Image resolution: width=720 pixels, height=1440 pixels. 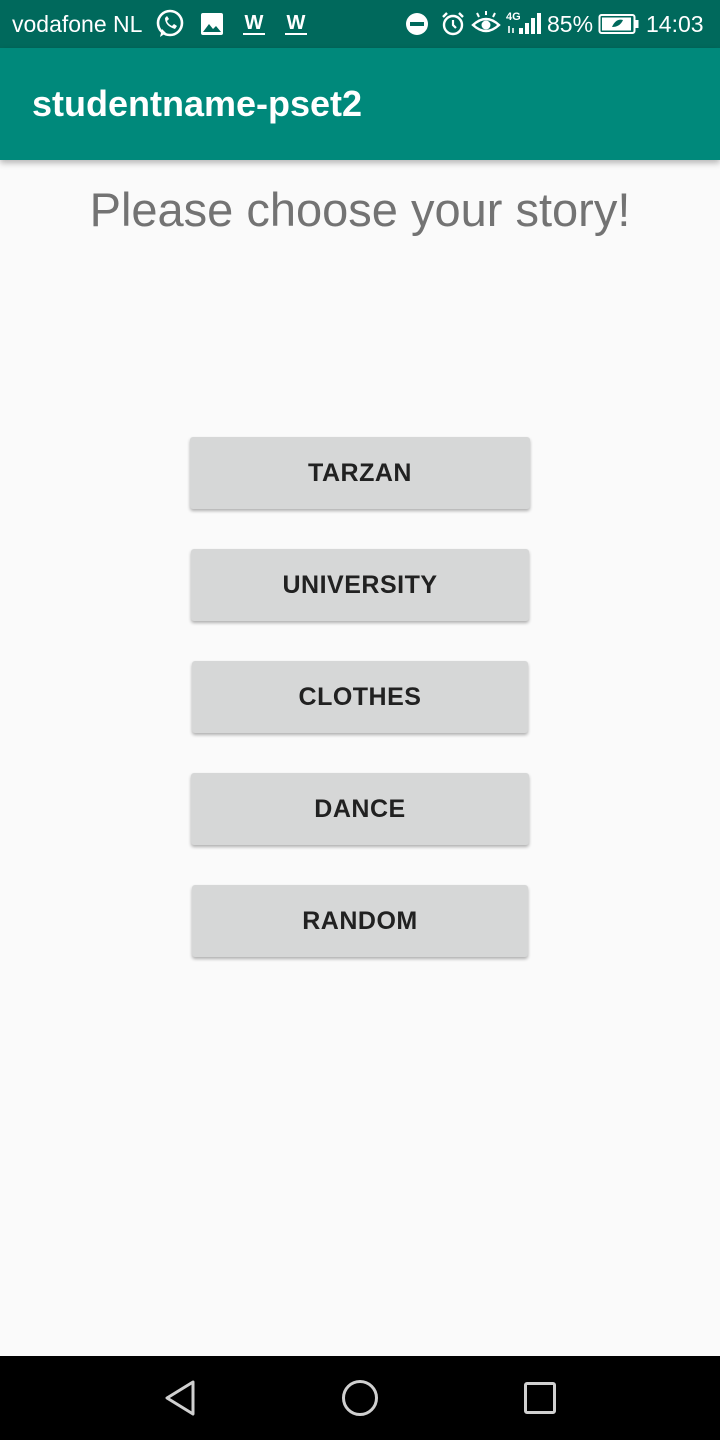 What do you see at coordinates (170, 24) in the screenshot?
I see `whatsapp-icon` at bounding box center [170, 24].